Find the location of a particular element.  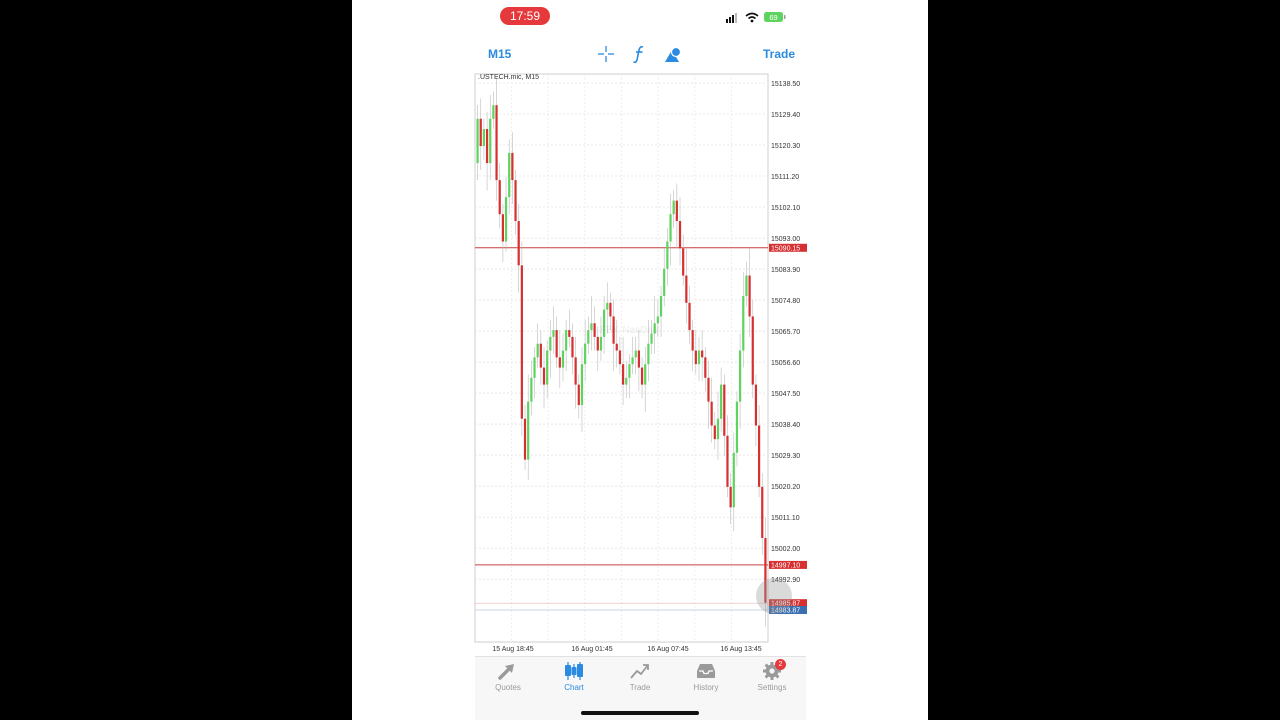

status-time: 17:59 is located at coordinates (525, 16).